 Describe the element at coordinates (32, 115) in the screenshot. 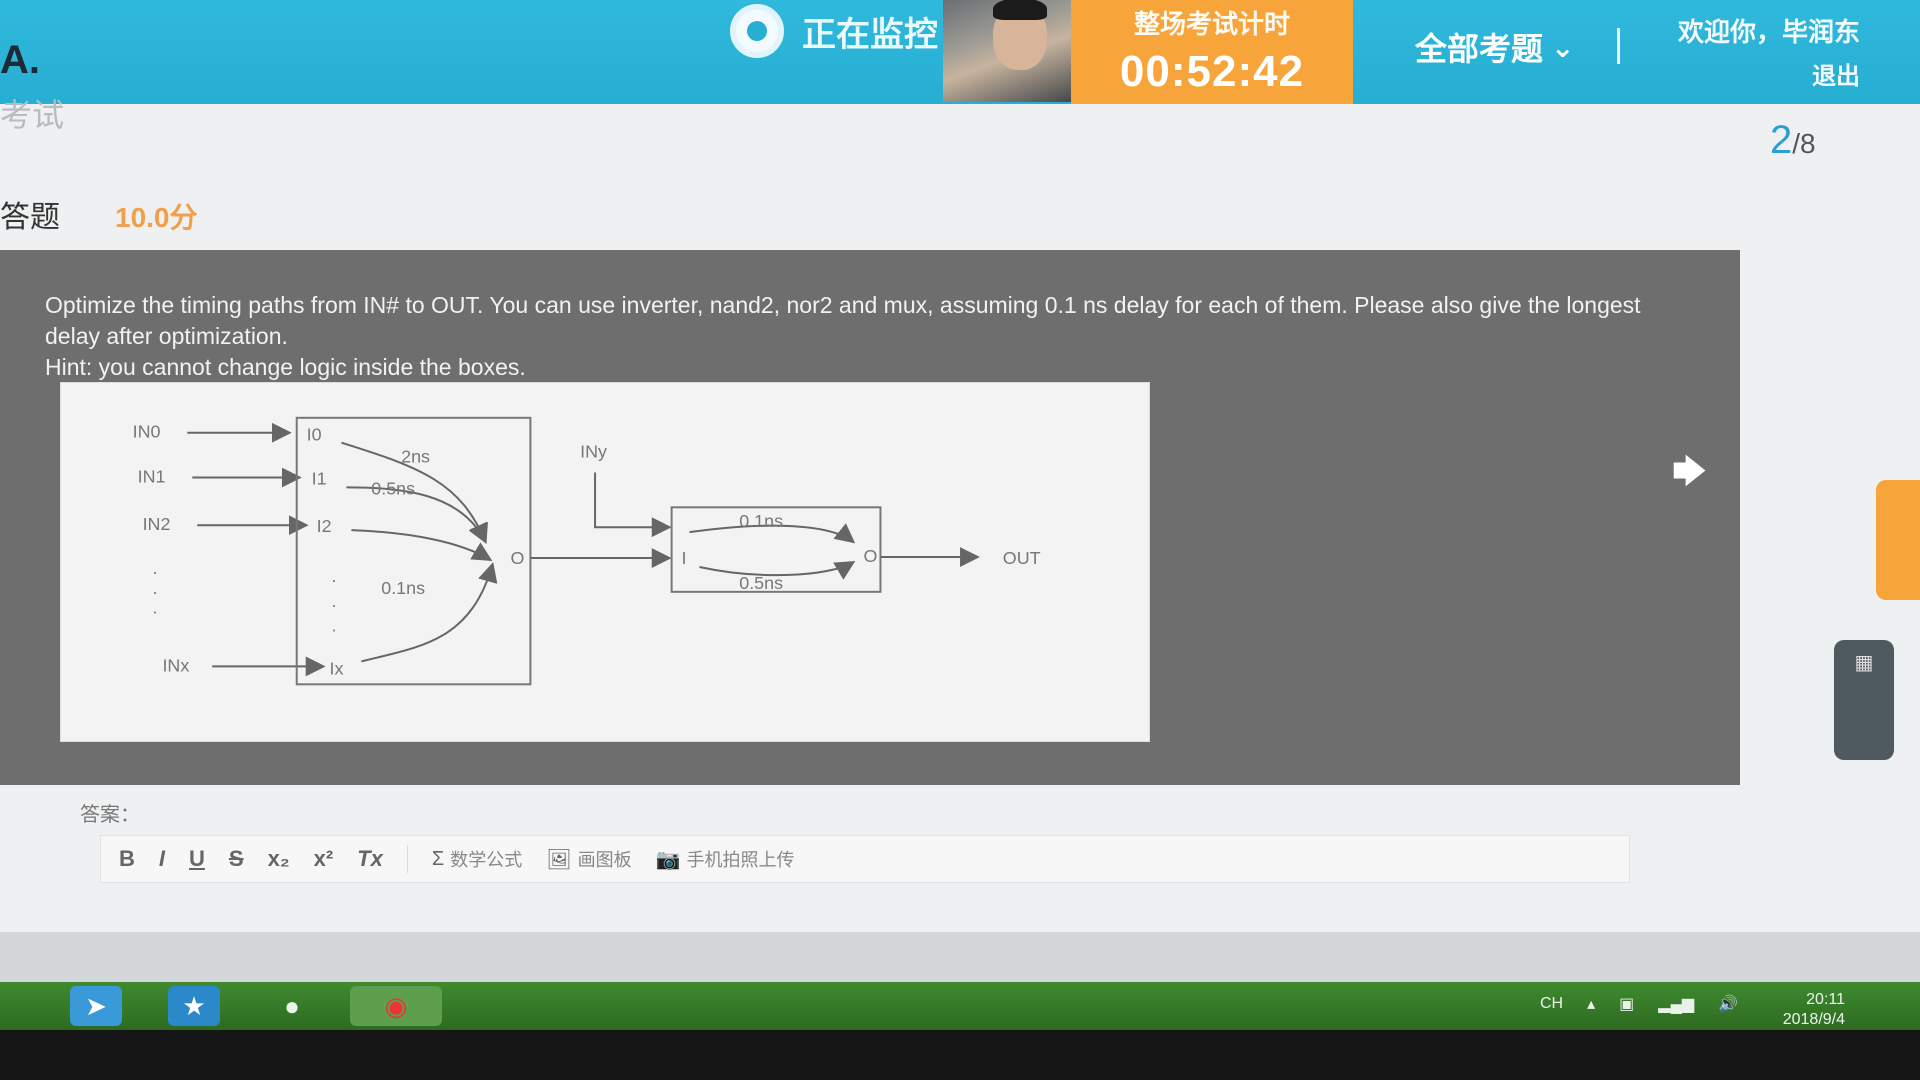

I see `breadcrumb-exam: 考试` at that location.